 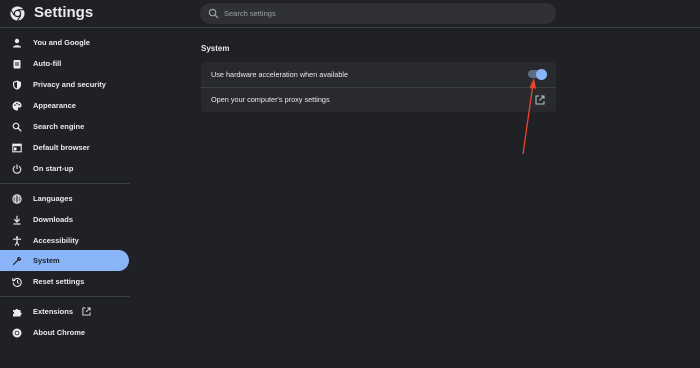 I want to click on sidebar-item-on-start-up: On start-up, so click(x=64, y=168).